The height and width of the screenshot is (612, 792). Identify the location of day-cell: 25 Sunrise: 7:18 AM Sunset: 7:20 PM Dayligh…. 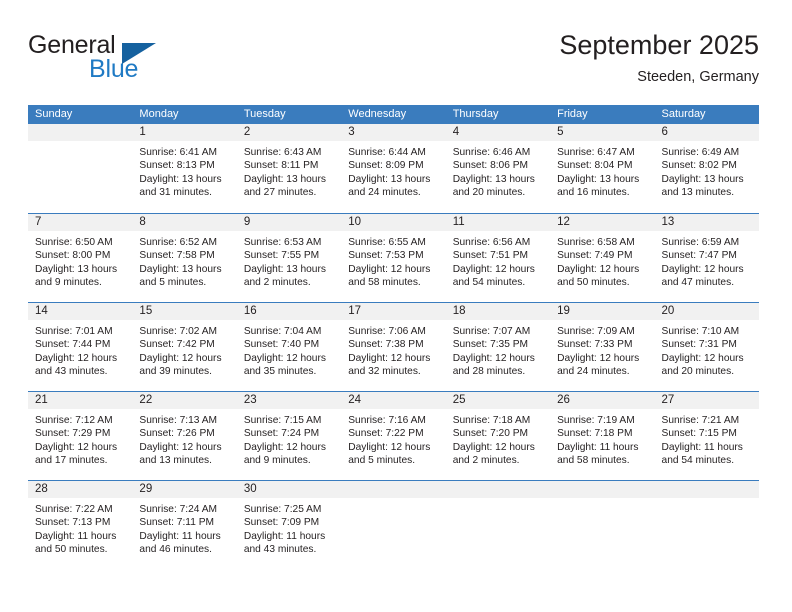
(498, 436).